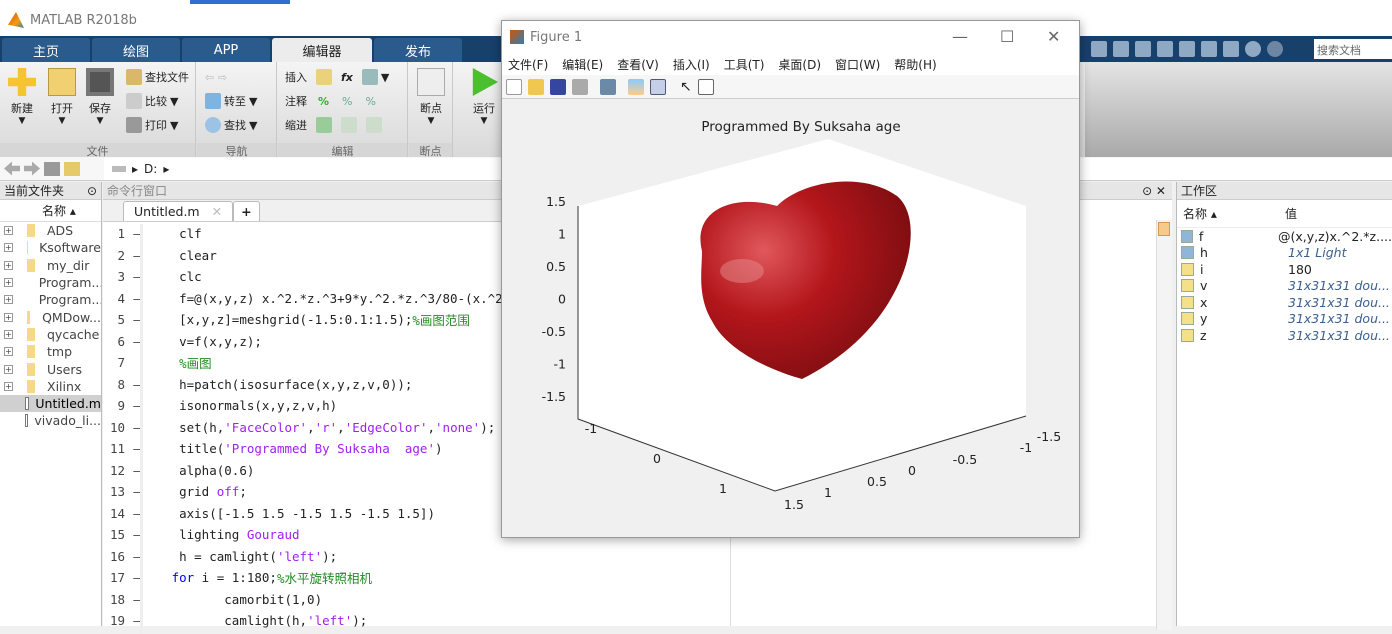 The width and height of the screenshot is (1392, 634). What do you see at coordinates (92, 191) in the screenshot?
I see `panel-menu-icon: ⊙` at bounding box center [92, 191].